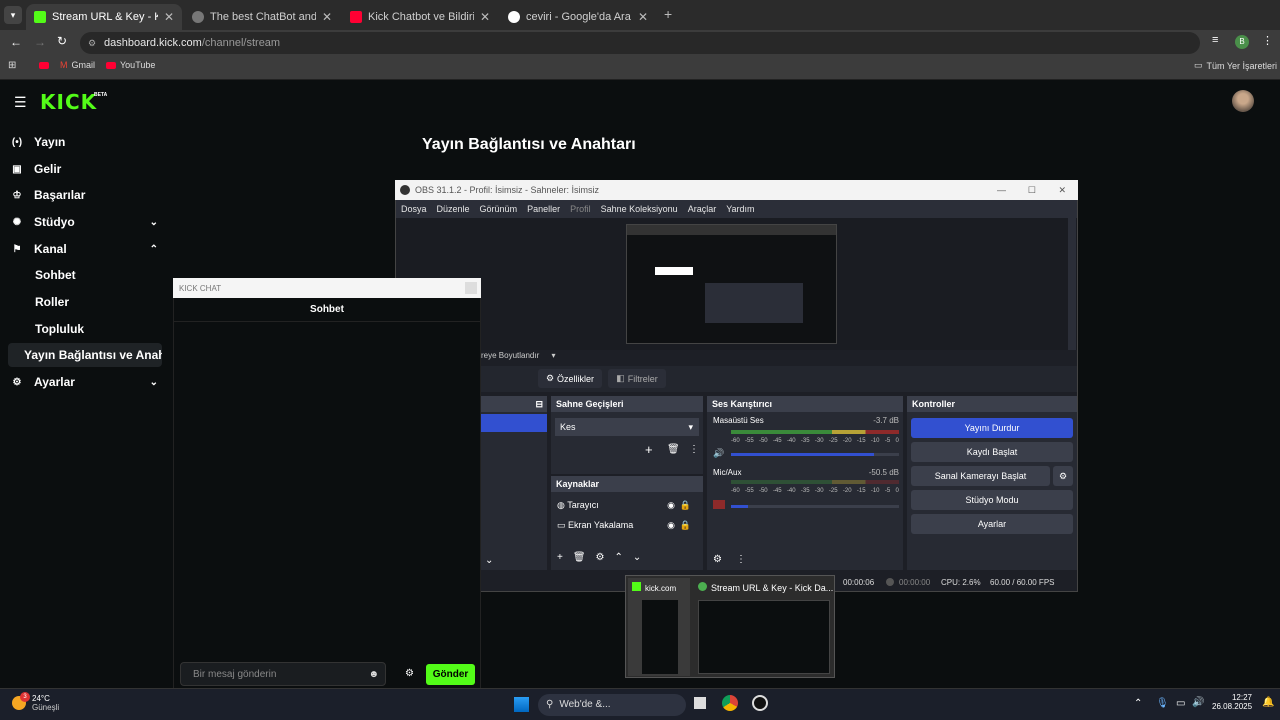  Describe the element at coordinates (1001, 190) in the screenshot. I see `minimize-icon: —` at that location.